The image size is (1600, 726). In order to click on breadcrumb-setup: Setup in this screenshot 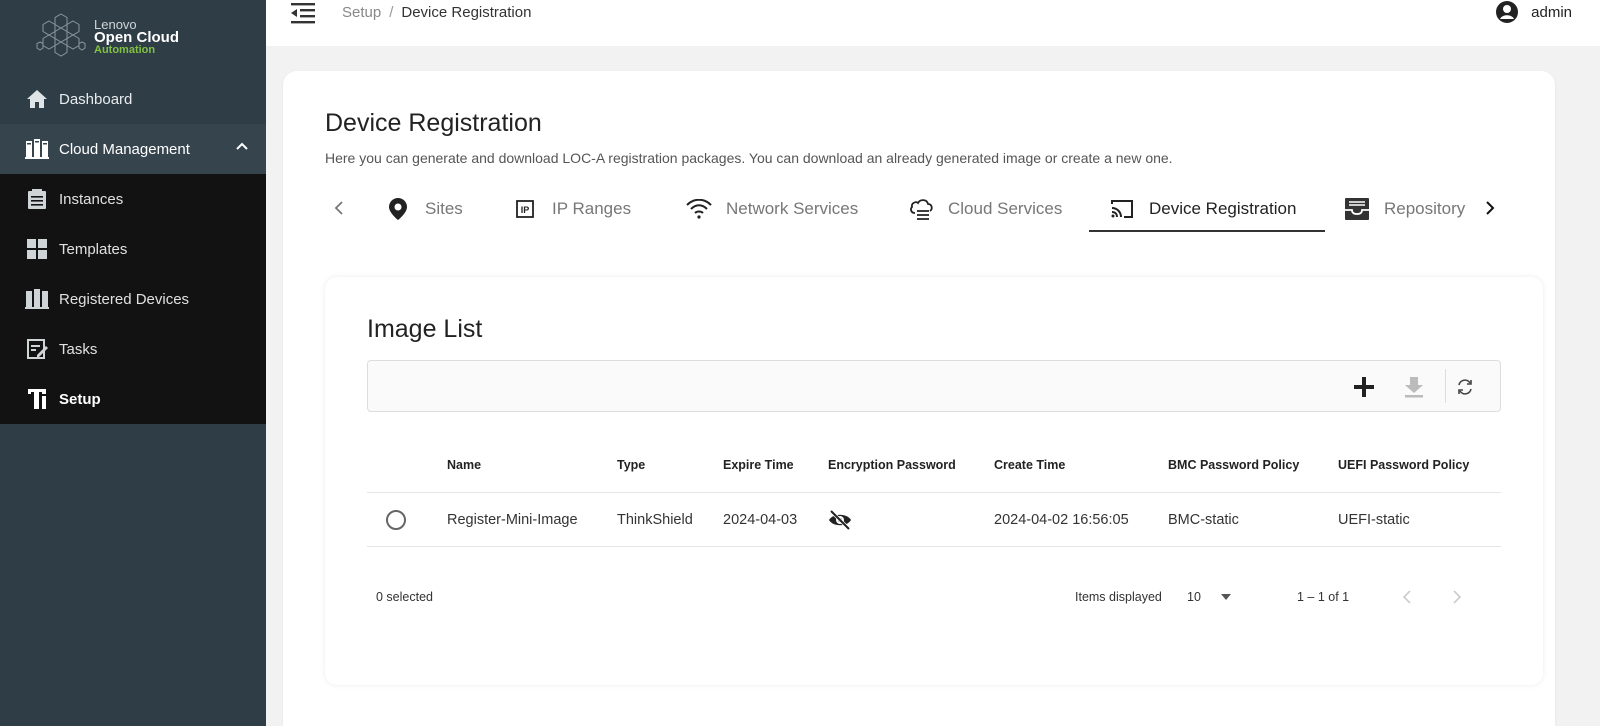, I will do `click(361, 12)`.